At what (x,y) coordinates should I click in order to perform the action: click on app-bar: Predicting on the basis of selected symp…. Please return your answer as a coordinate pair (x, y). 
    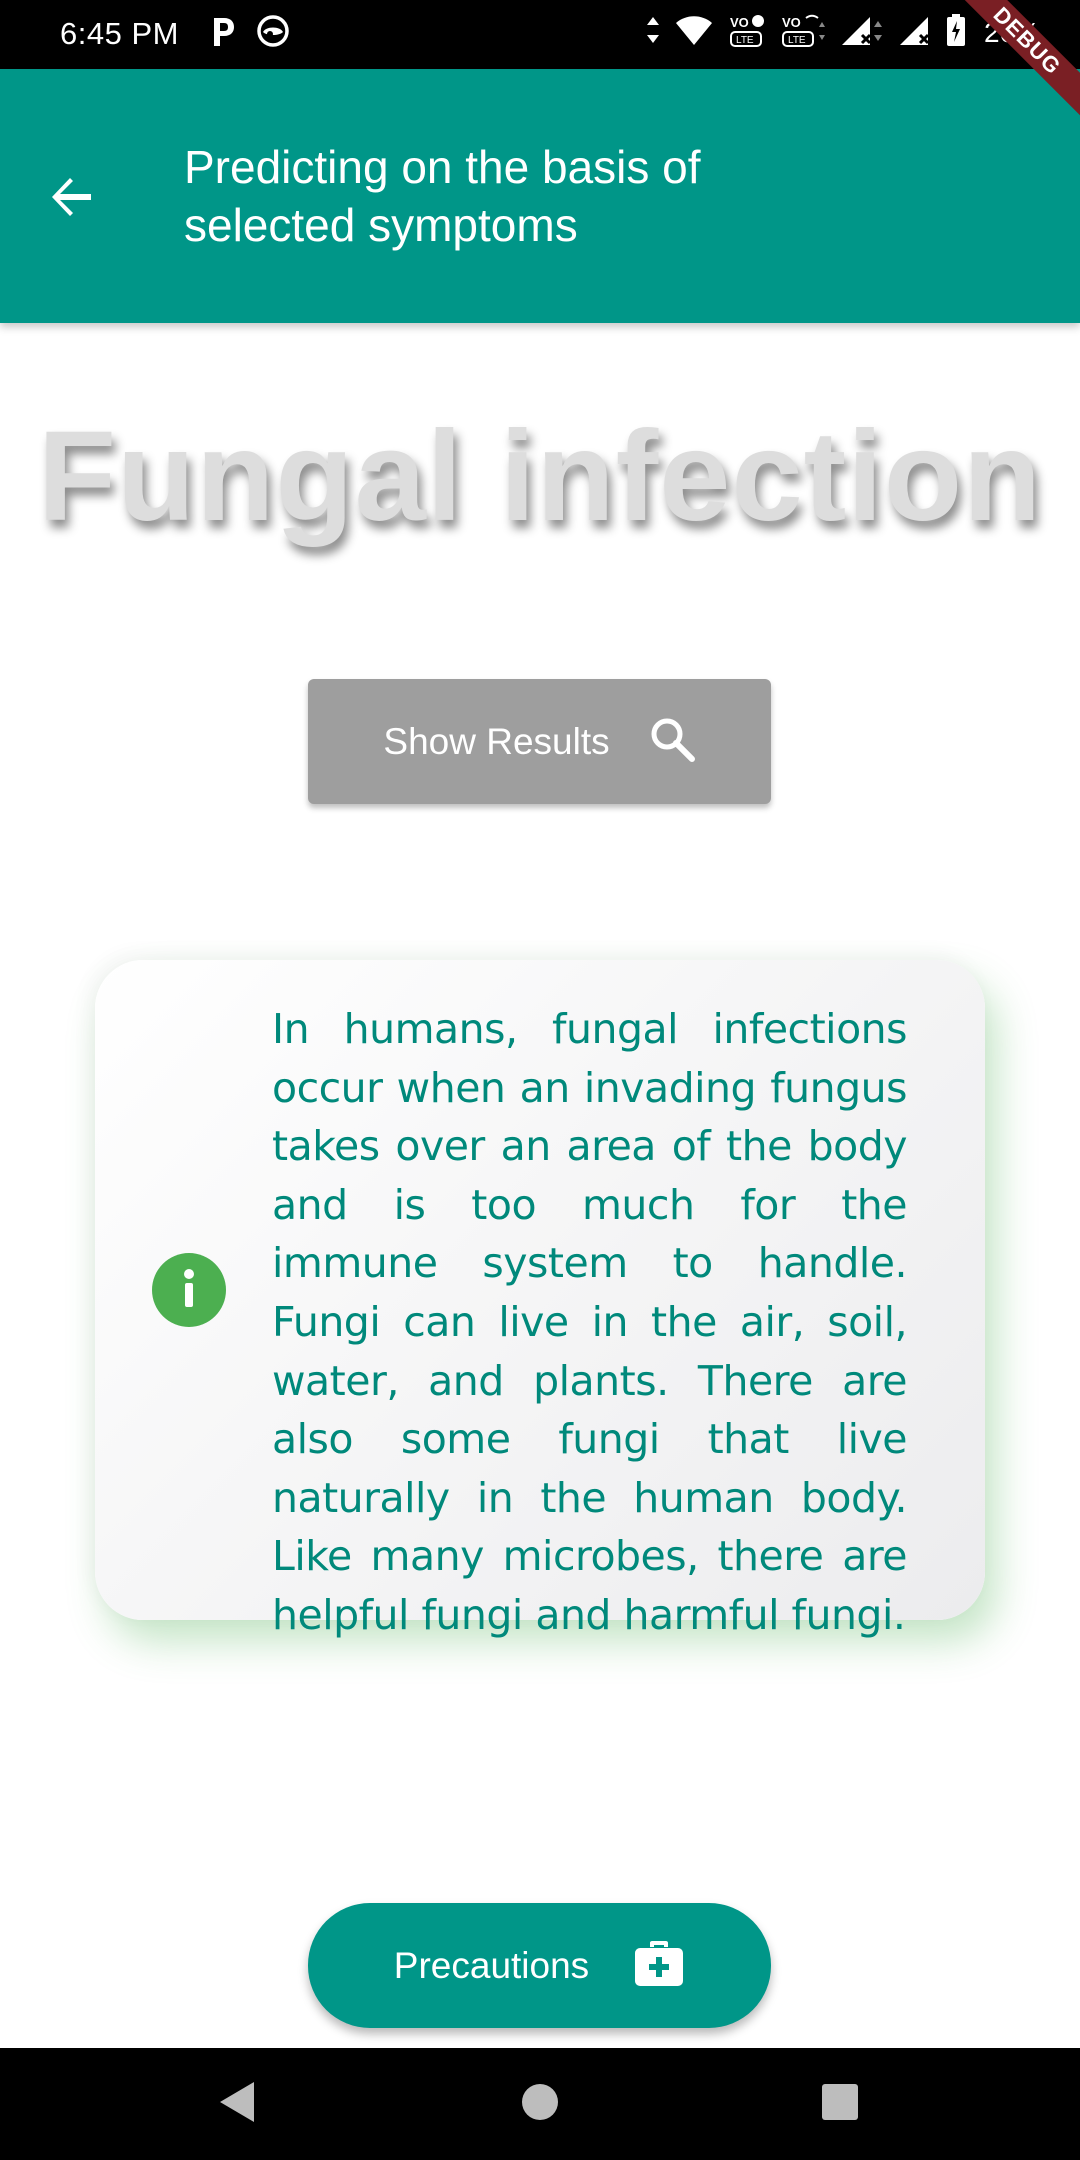
    Looking at the image, I should click on (540, 196).